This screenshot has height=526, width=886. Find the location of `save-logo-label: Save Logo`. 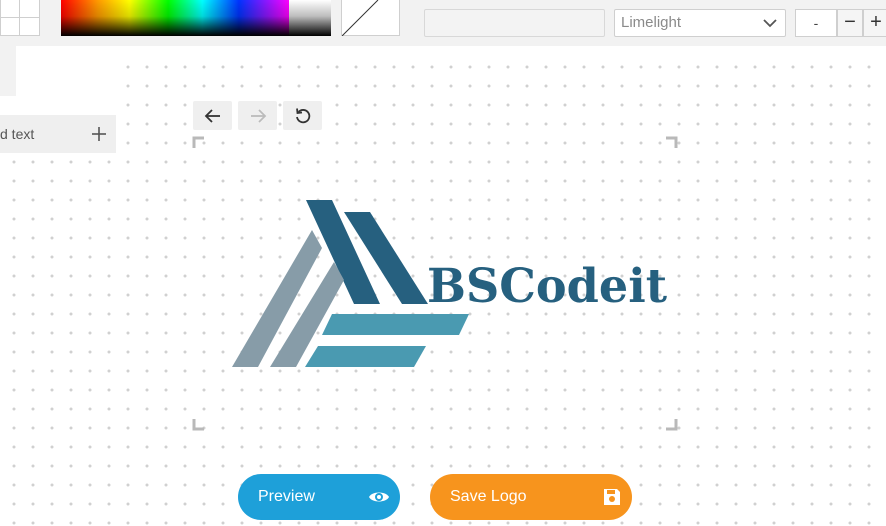

save-logo-label: Save Logo is located at coordinates (488, 496).